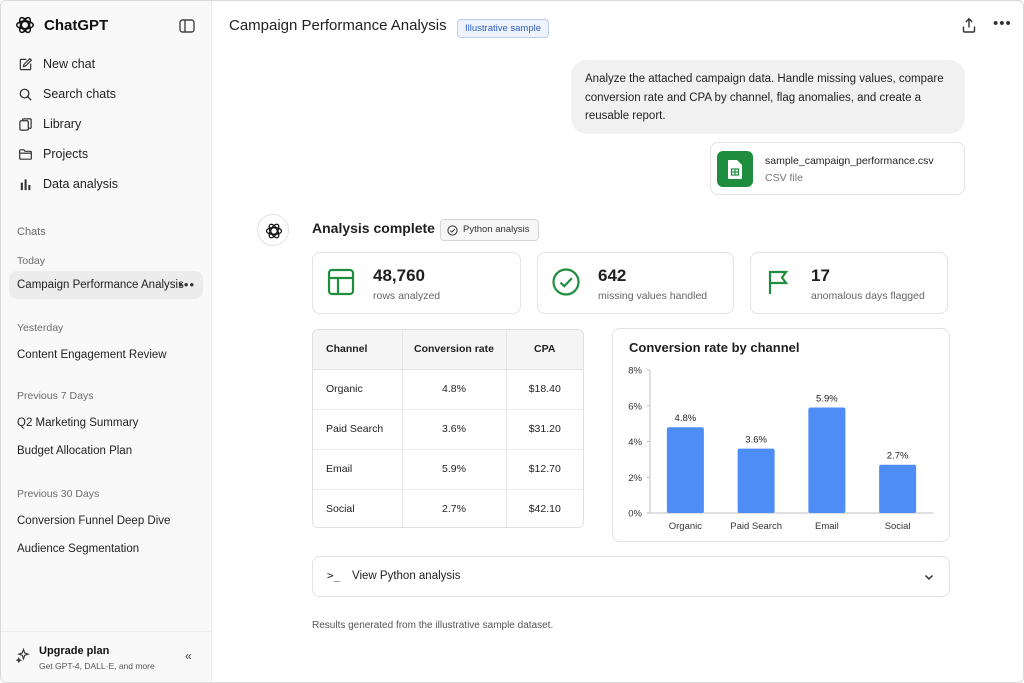 Image resolution: width=1024 pixels, height=683 pixels. Describe the element at coordinates (612, 275) in the screenshot. I see `stat-value: 642` at that location.